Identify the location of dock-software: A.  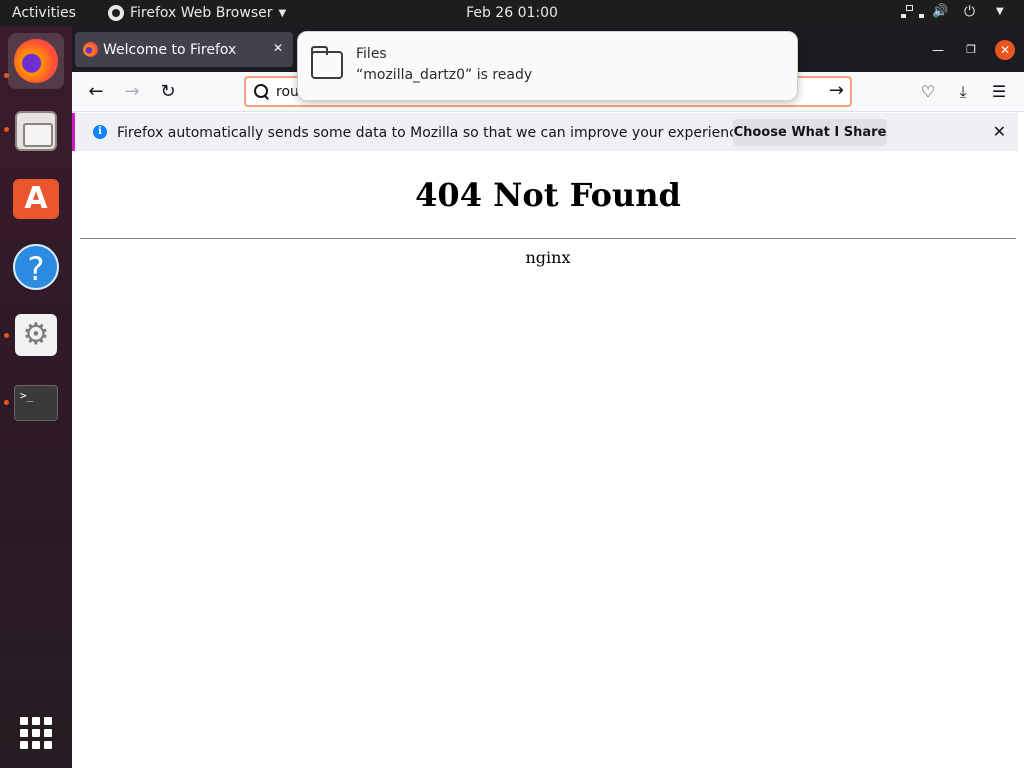
(36, 199).